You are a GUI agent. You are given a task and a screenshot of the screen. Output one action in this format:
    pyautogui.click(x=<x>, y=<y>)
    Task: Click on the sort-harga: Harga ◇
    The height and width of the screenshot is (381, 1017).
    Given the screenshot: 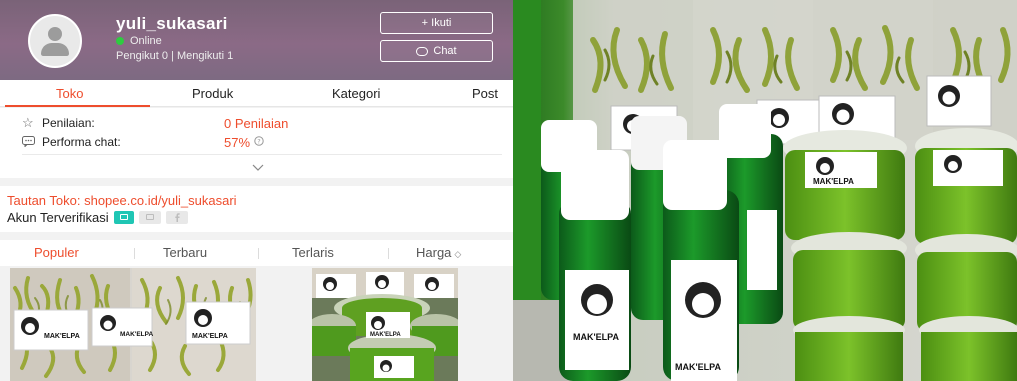 What is the action you would take?
    pyautogui.click(x=438, y=252)
    